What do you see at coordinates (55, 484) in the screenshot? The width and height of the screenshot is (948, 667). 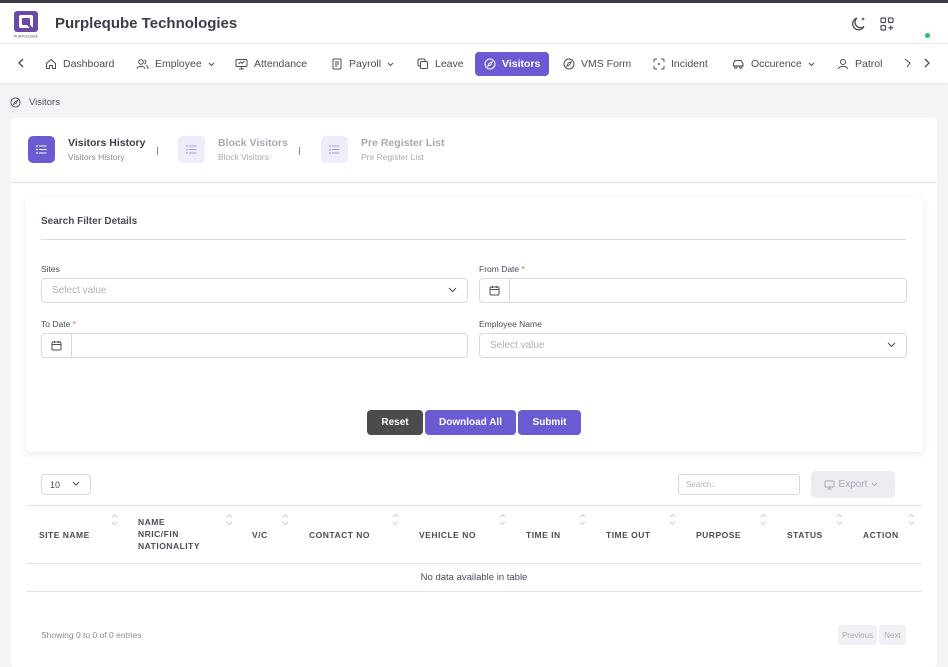 I see `page-length-value: 10` at bounding box center [55, 484].